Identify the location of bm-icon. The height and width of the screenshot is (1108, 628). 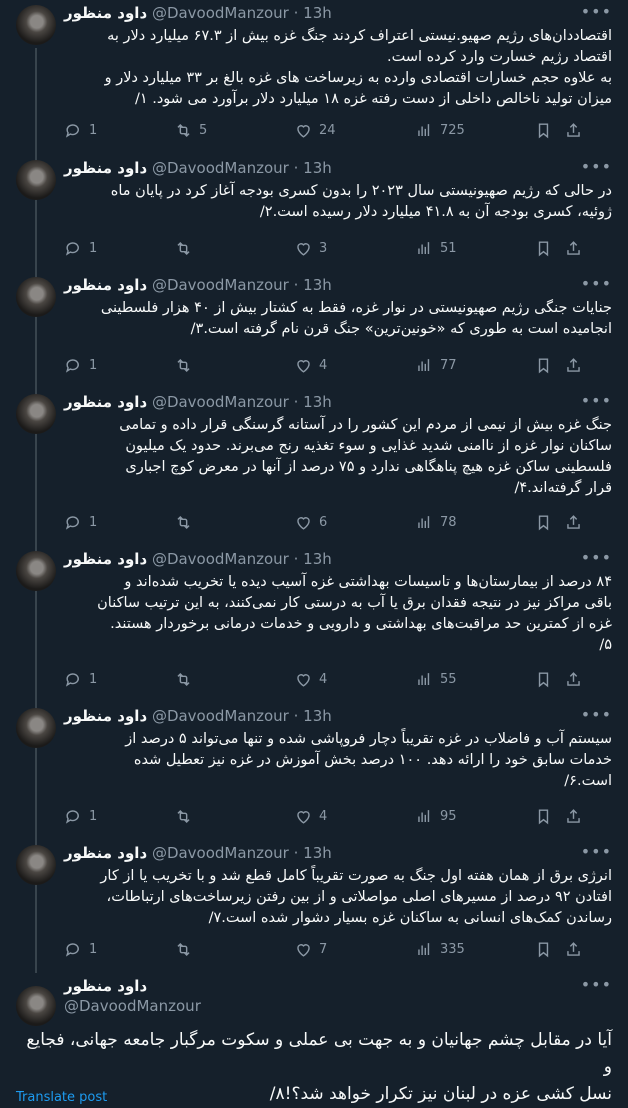
(543, 680).